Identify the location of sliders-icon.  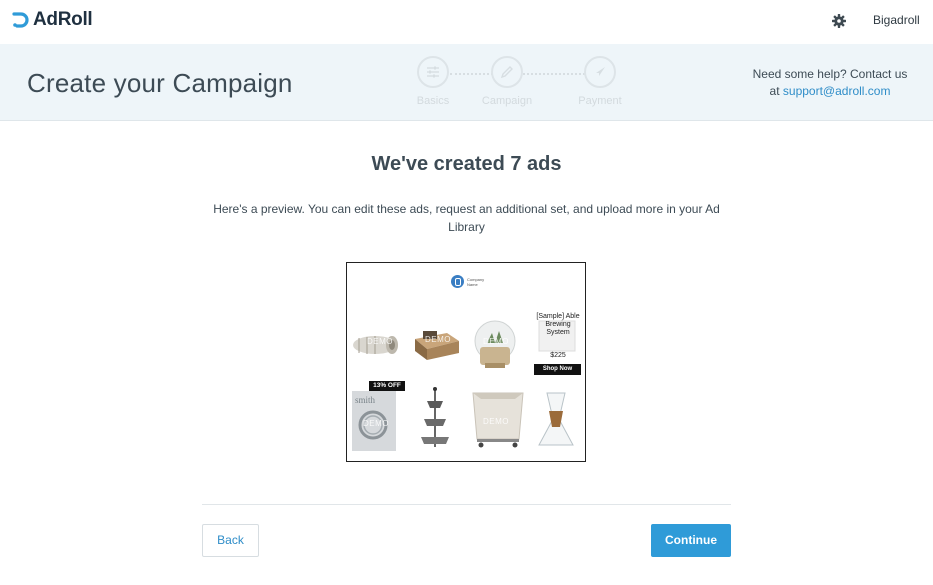
(433, 72).